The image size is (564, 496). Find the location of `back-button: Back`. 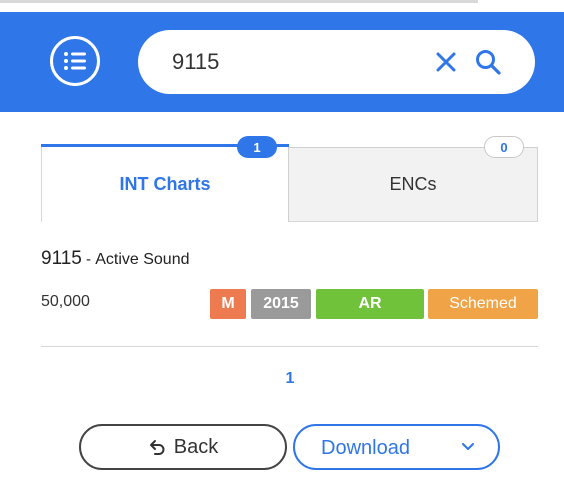

back-button: Back is located at coordinates (183, 447).